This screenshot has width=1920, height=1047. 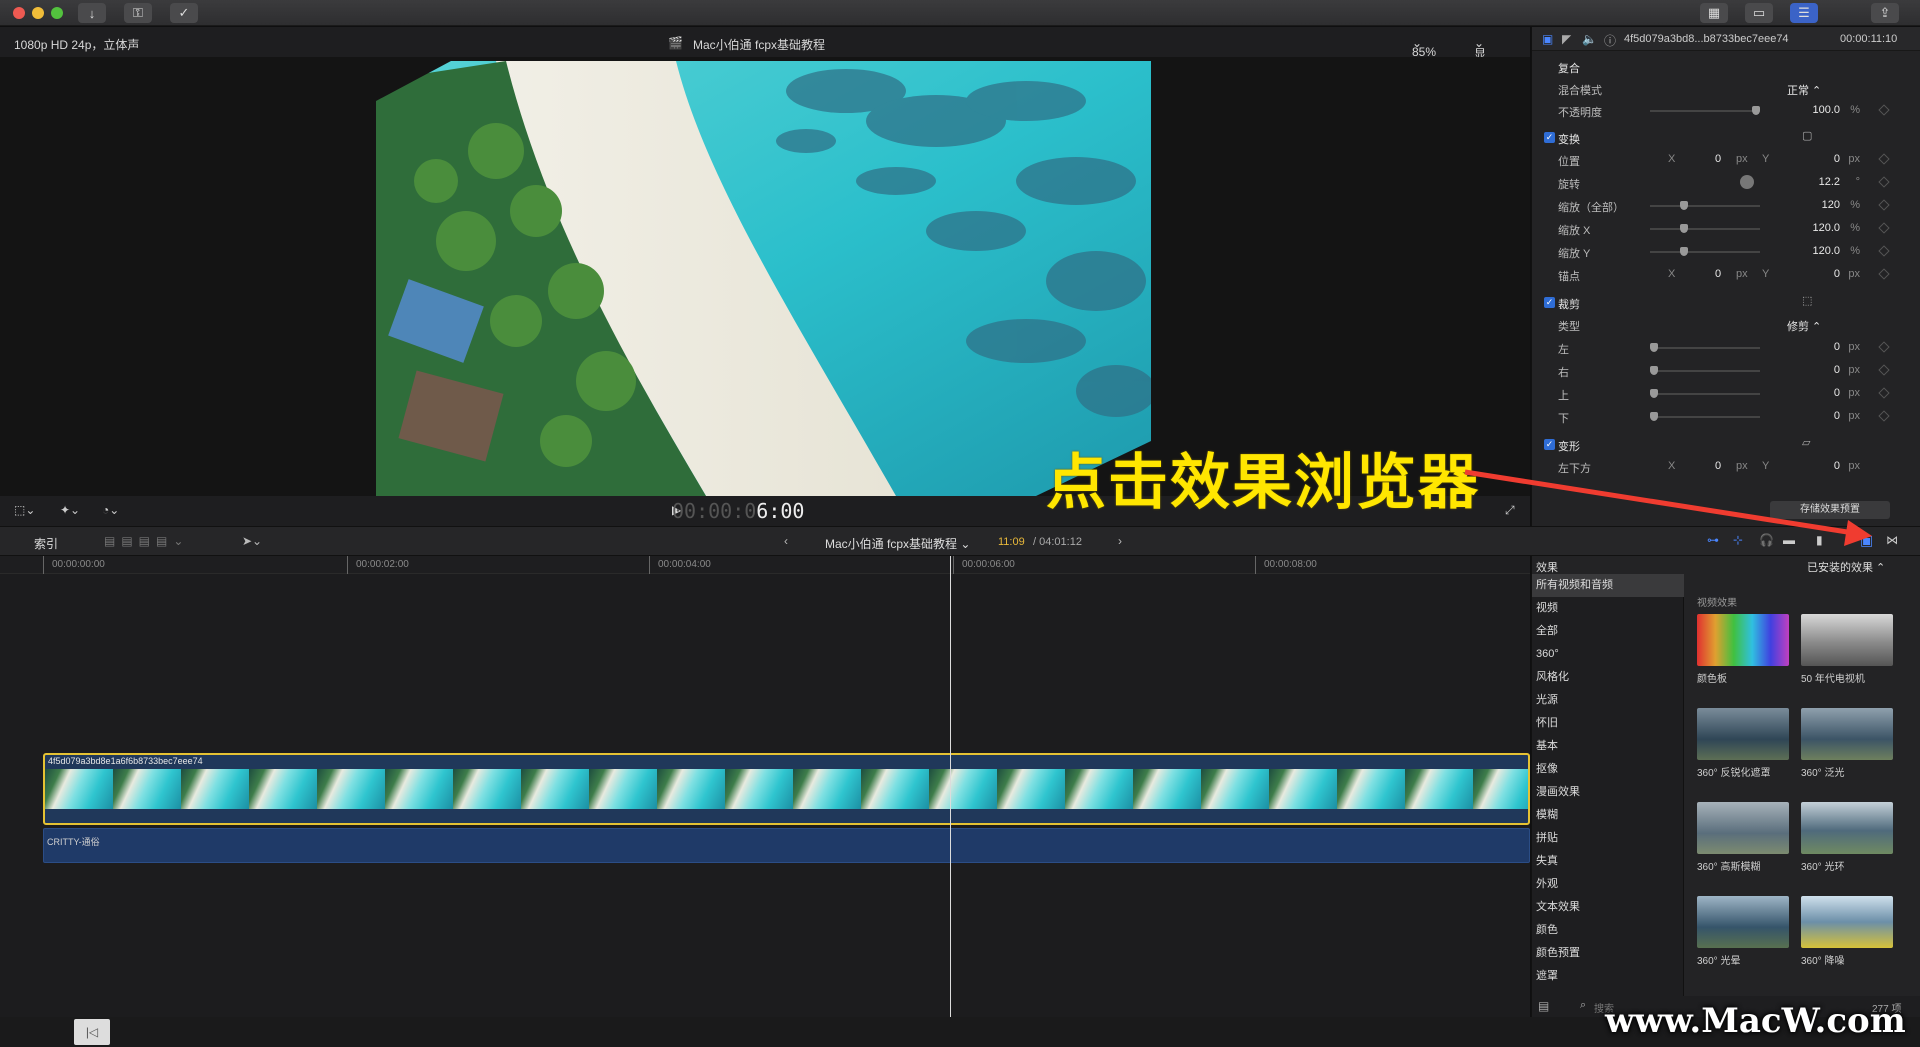 What do you see at coordinates (1826, 251) in the screenshot?
I see `scale-y-value: 120.0` at bounding box center [1826, 251].